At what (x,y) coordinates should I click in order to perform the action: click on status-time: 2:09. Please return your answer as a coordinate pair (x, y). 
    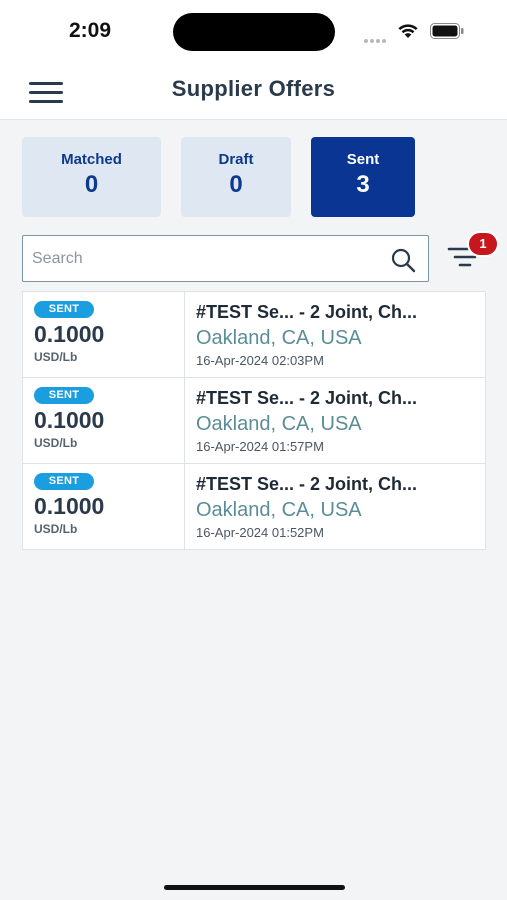
    Looking at the image, I should click on (90, 30).